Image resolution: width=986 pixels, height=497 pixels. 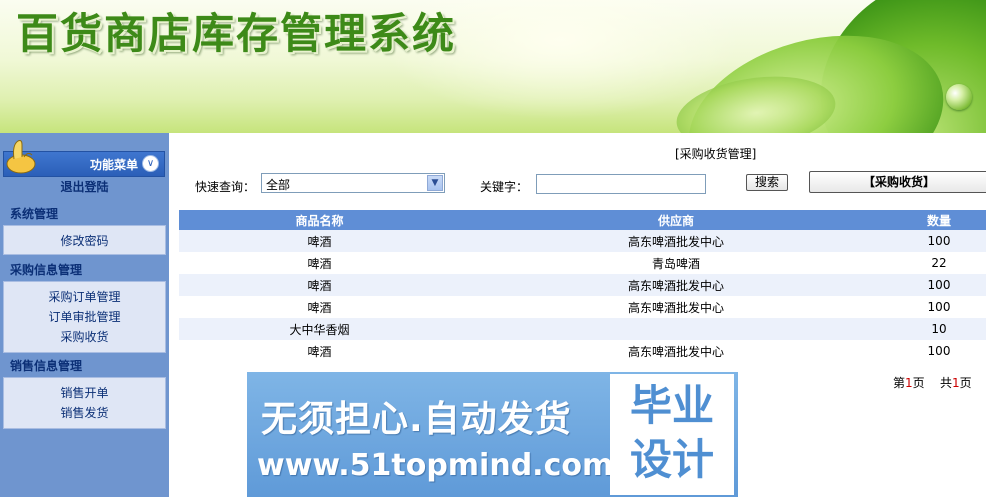 I want to click on page-title: [采购收货管理], so click(x=716, y=154).